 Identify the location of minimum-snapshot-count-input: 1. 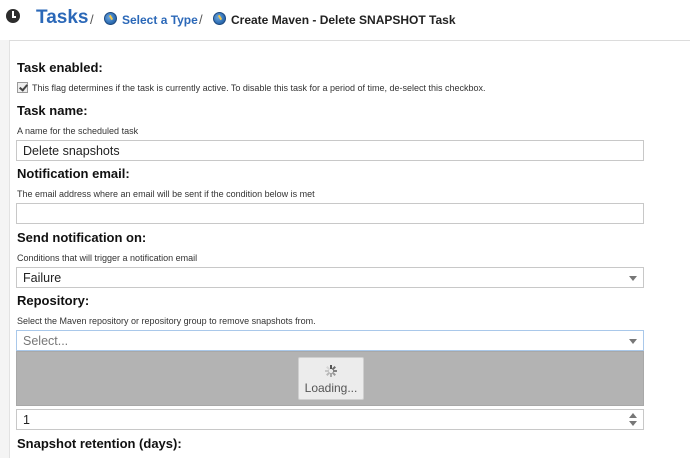
(330, 419).